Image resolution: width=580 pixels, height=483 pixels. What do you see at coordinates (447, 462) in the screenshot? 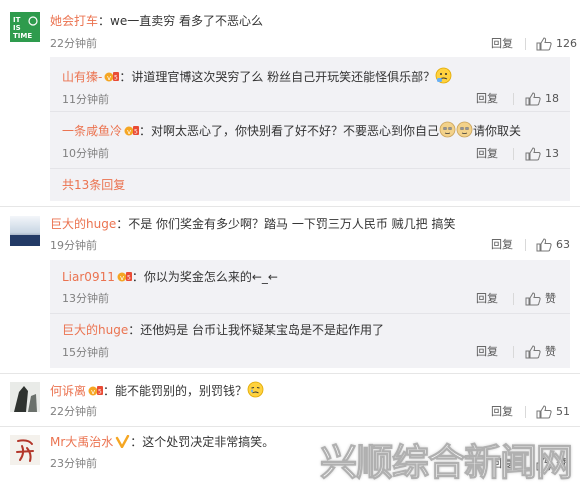
I see `watermark: 兴顺综合新闻网` at bounding box center [447, 462].